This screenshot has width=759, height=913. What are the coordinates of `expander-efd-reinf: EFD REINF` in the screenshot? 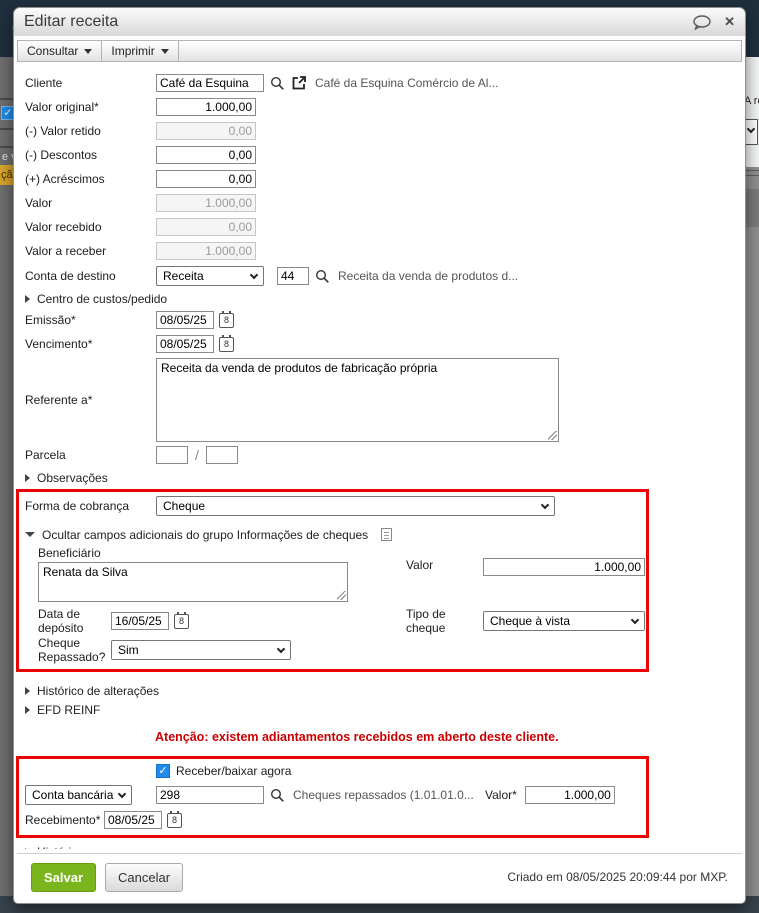 It's located at (379, 709).